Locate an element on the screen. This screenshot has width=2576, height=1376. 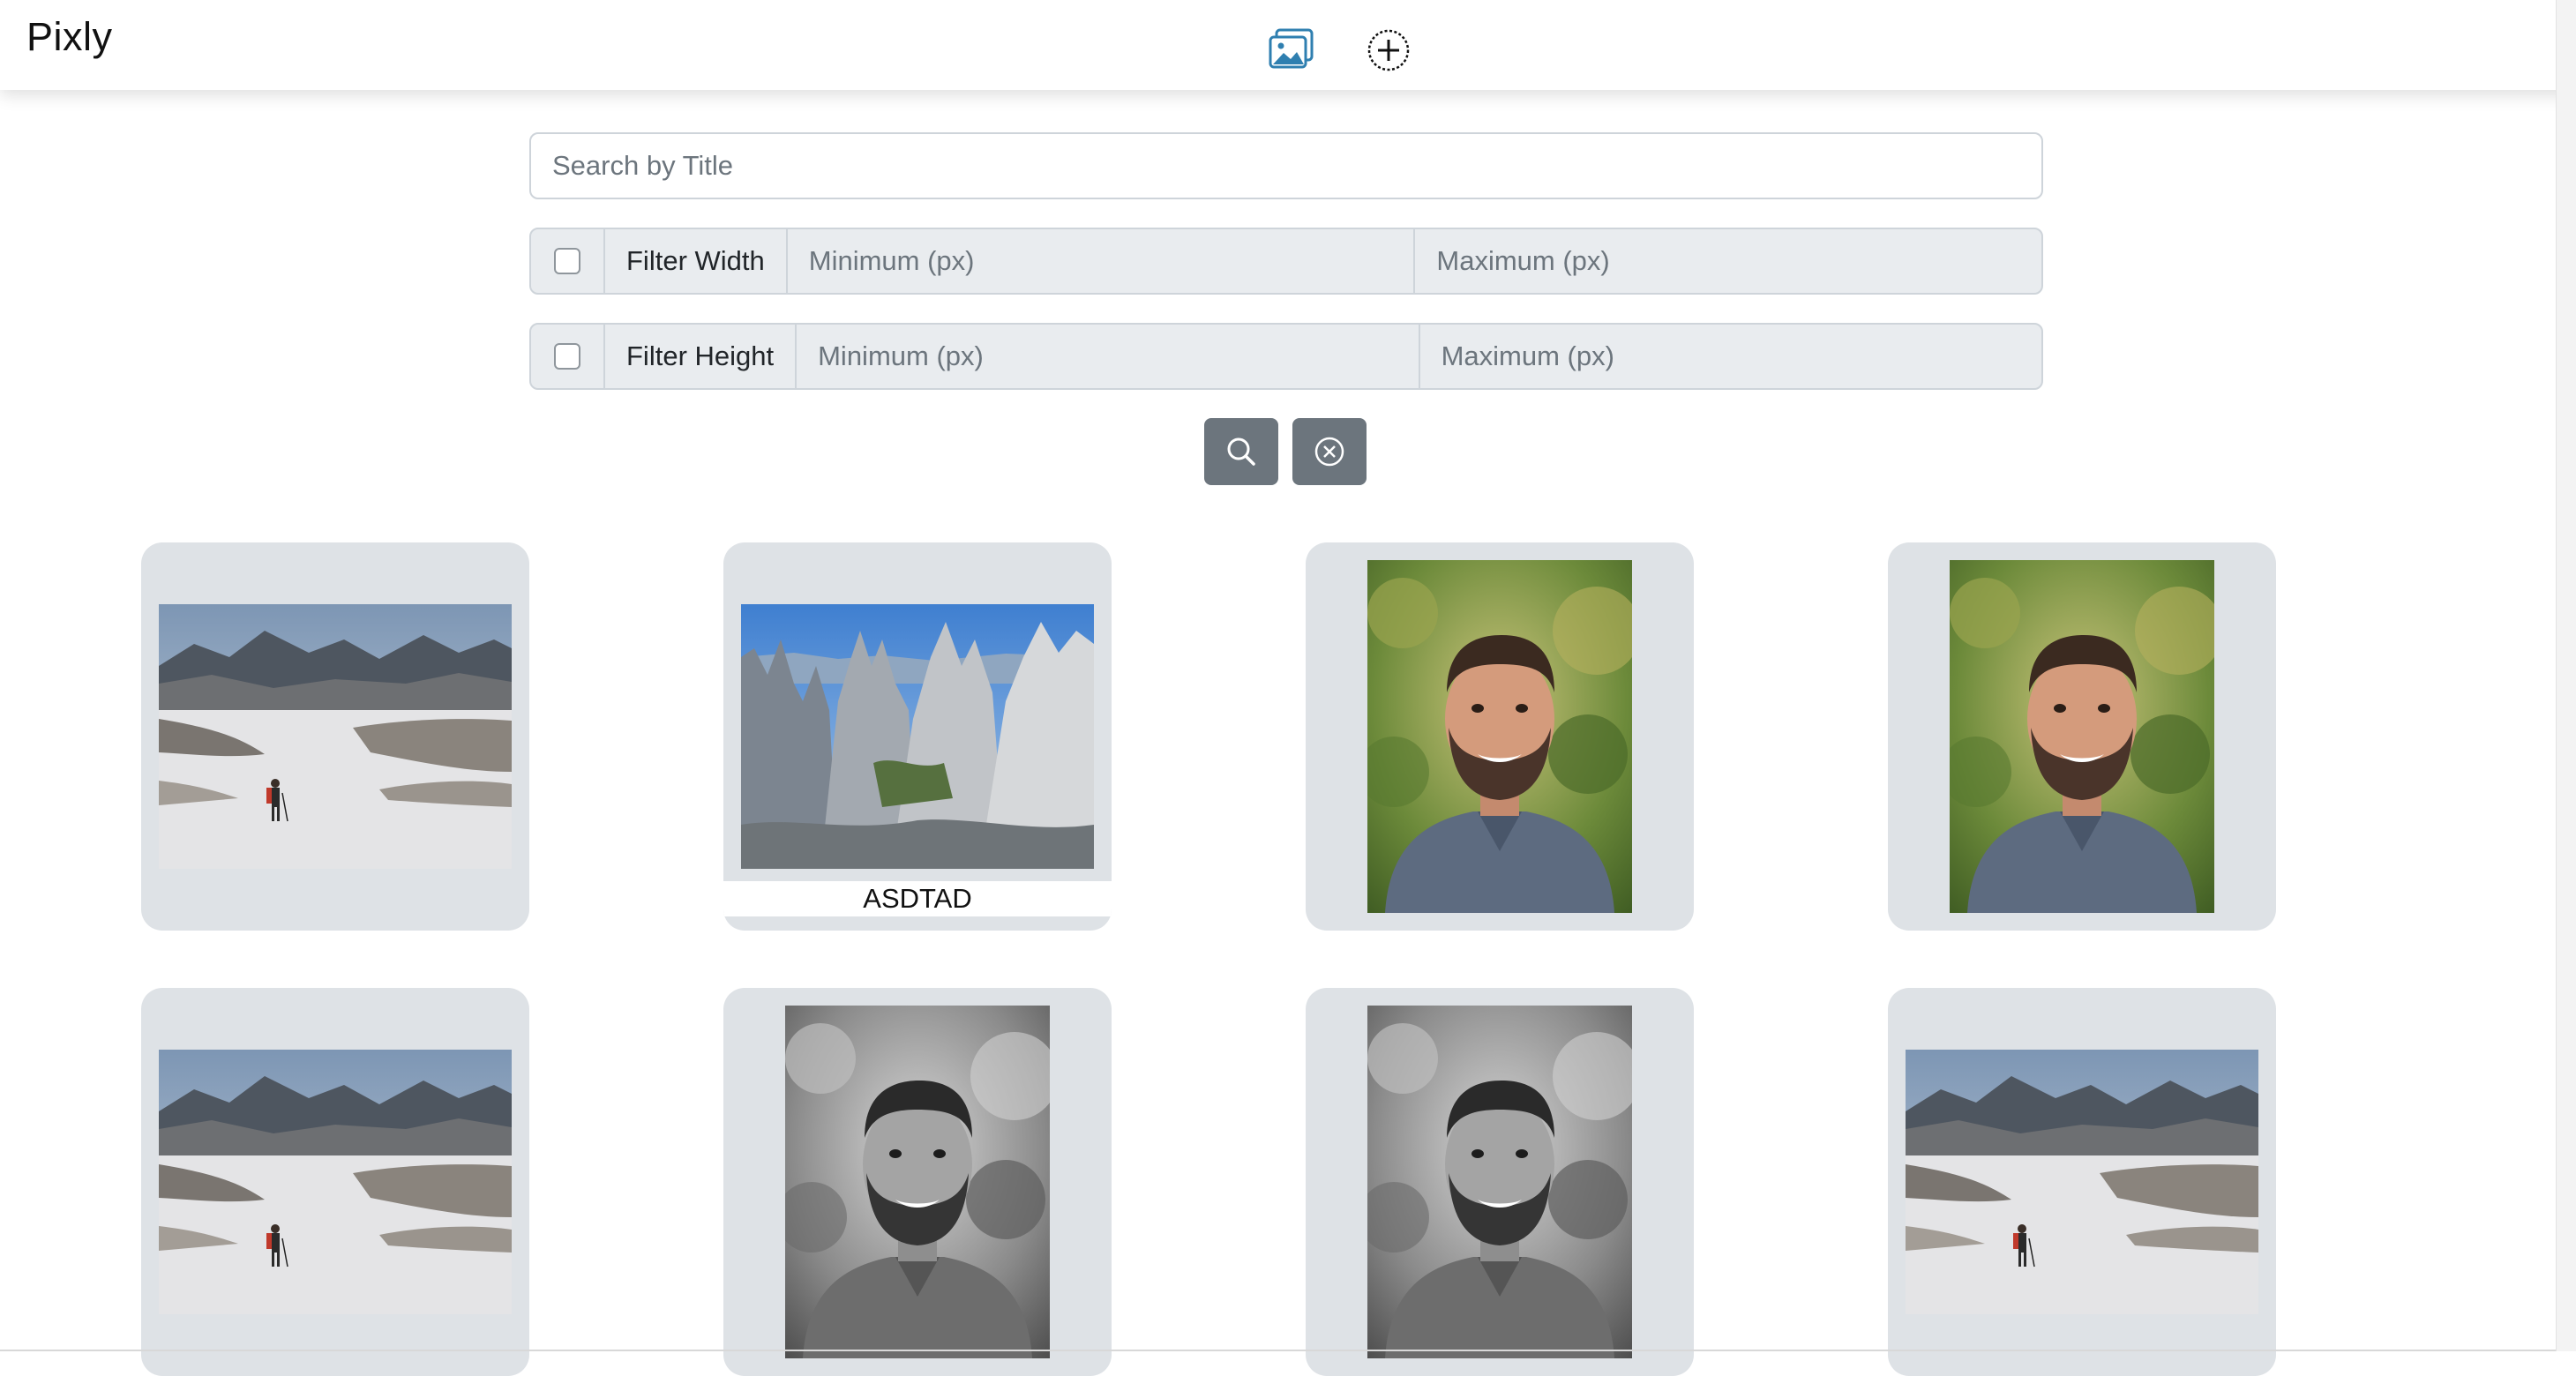
image-card: ASDTAD is located at coordinates (917, 736).